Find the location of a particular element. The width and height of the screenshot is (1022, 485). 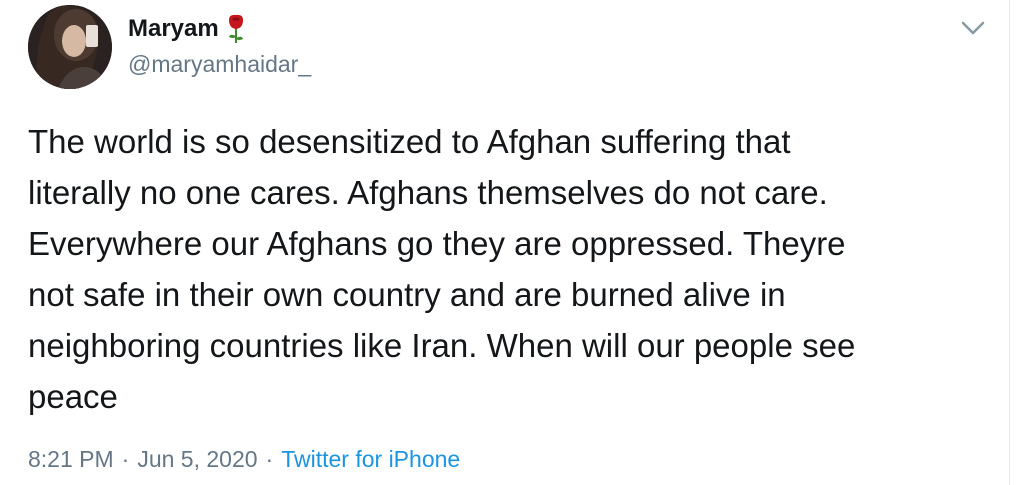

tweet-text-line: peace is located at coordinates (73, 396).